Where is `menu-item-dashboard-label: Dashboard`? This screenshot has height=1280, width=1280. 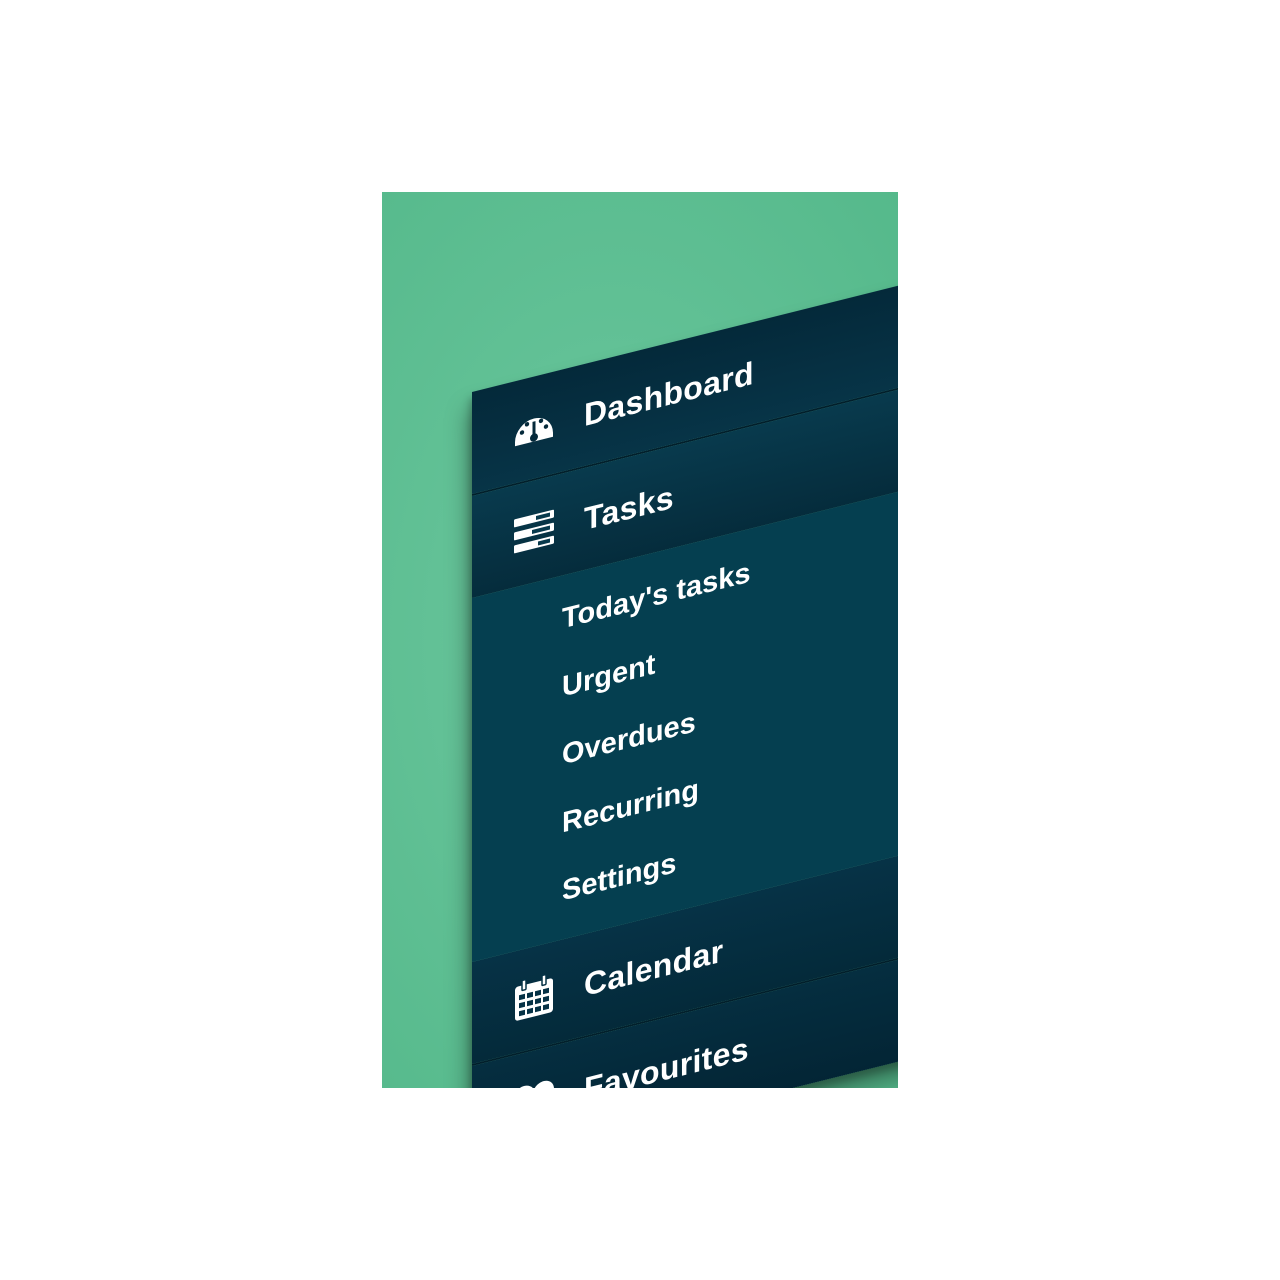
menu-item-dashboard-label: Dashboard is located at coordinates (669, 393).